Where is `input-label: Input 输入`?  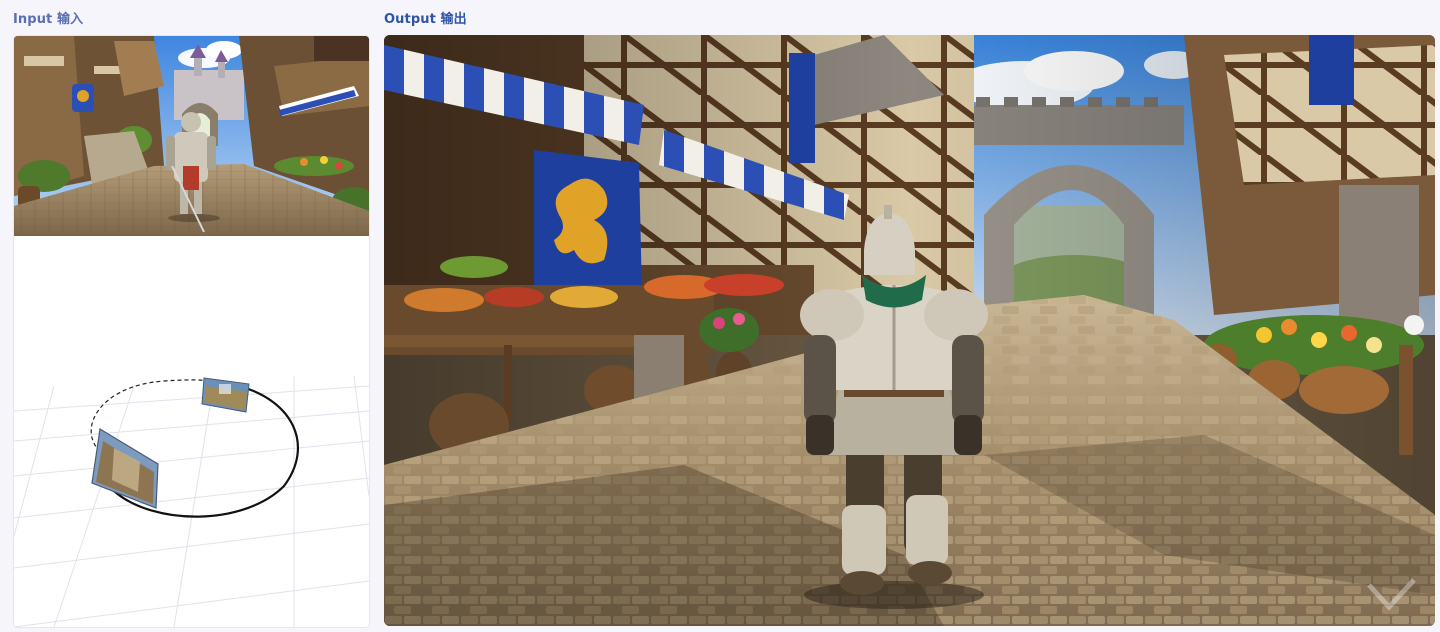 input-label: Input 输入 is located at coordinates (48, 19).